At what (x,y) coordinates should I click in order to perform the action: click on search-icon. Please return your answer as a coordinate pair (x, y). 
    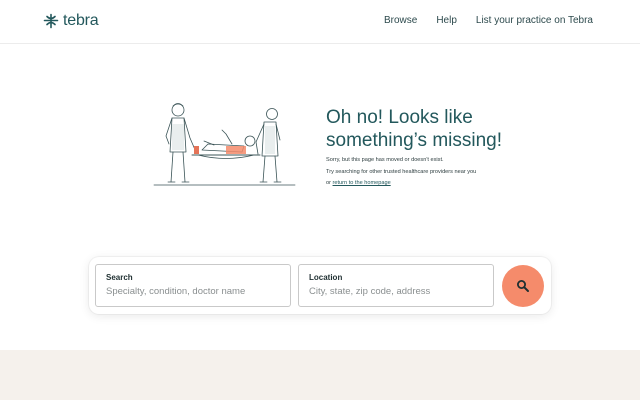
    Looking at the image, I should click on (523, 286).